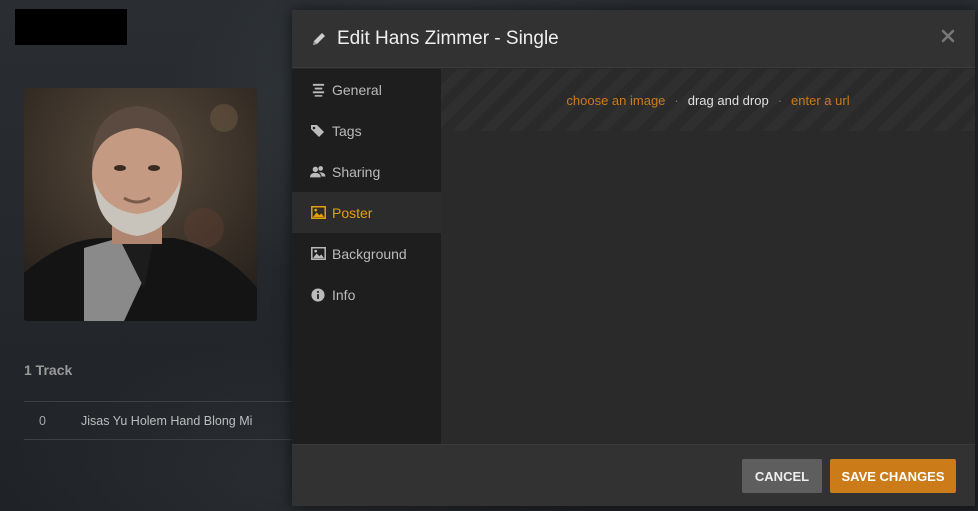 This screenshot has height=511, width=978. What do you see at coordinates (318, 90) in the screenshot?
I see `list-icon` at bounding box center [318, 90].